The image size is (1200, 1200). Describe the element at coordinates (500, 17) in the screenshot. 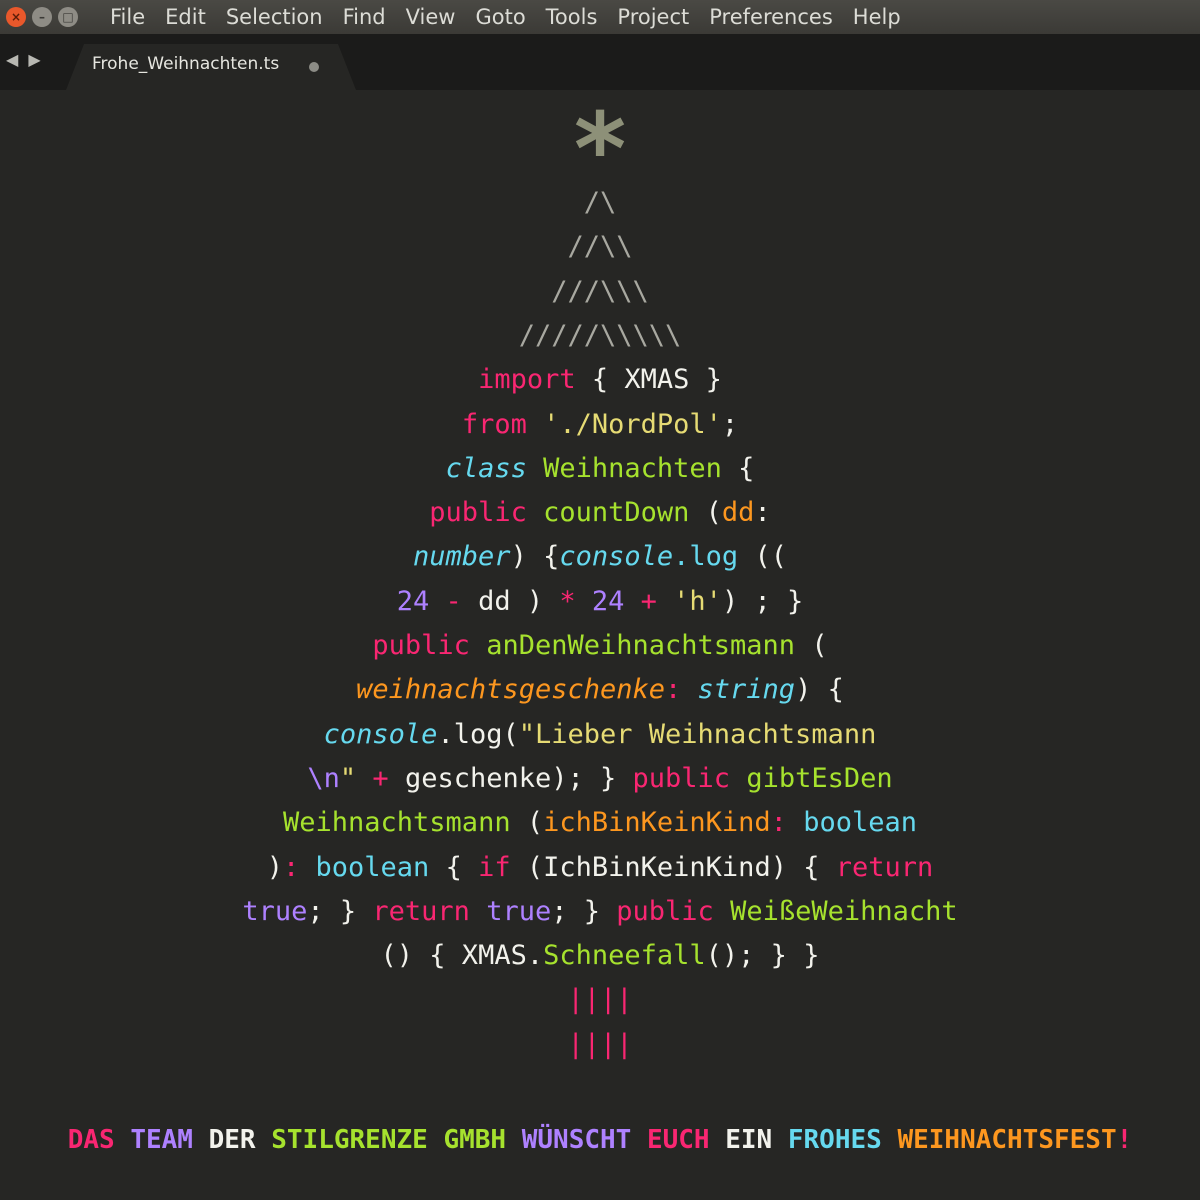

I see `menu-item-goto: Goto` at that location.